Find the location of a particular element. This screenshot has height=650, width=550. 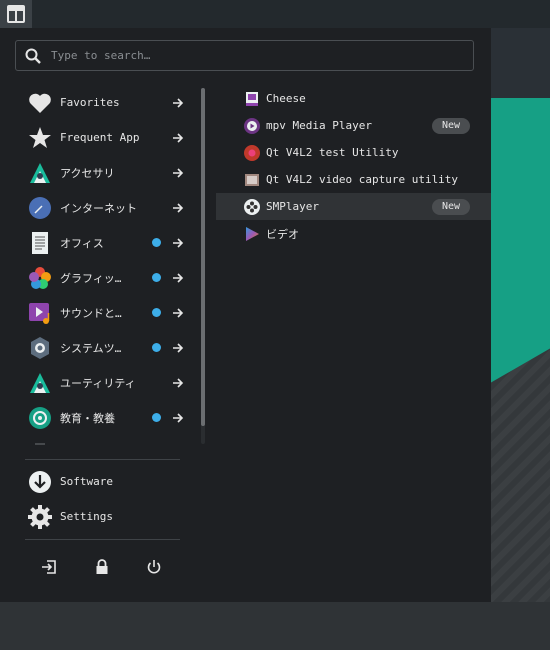

smplayer-icon is located at coordinates (252, 206).